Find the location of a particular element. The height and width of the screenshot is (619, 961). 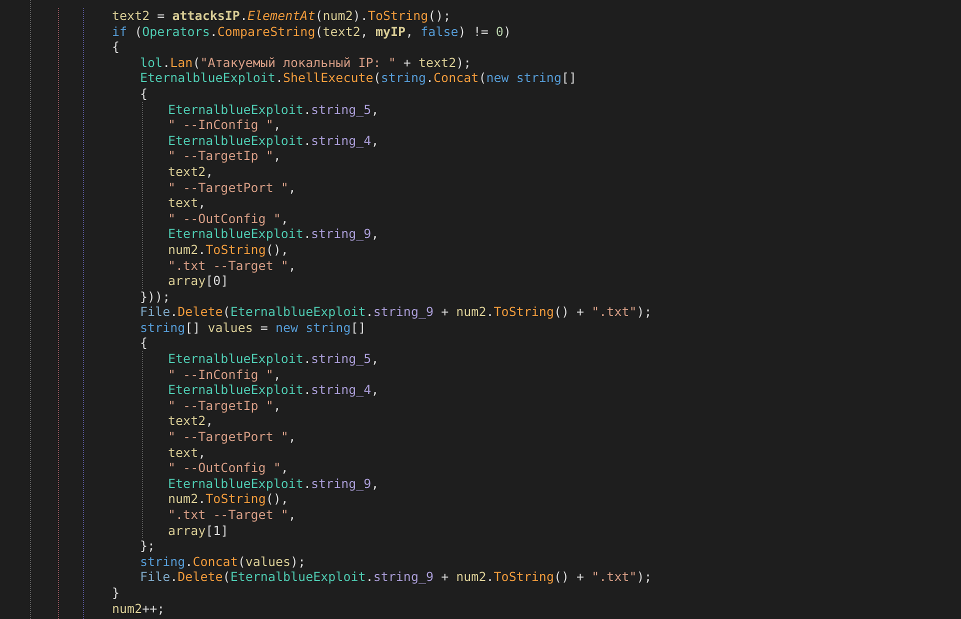

code-line: string[] values = new string[] is located at coordinates (253, 328).